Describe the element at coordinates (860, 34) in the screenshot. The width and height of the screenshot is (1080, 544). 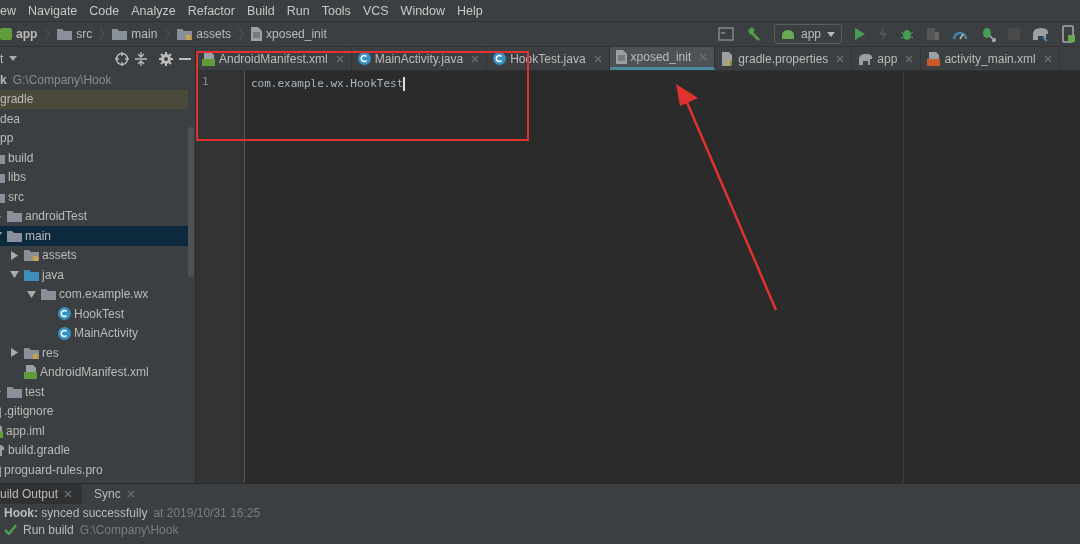
I see `play-icon` at that location.